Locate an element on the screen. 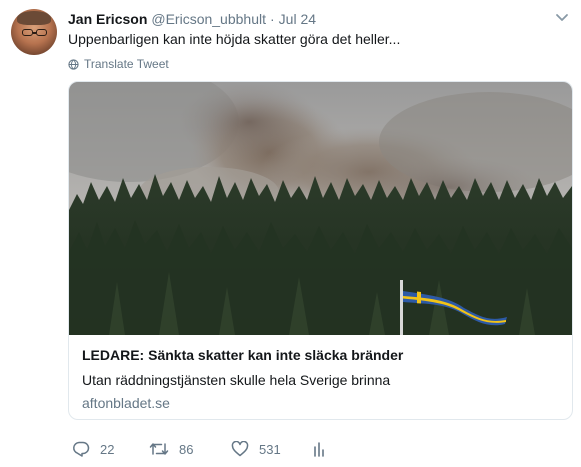 This screenshot has height=467, width=581. author-handle: @Ericson_ubbhult is located at coordinates (208, 19).